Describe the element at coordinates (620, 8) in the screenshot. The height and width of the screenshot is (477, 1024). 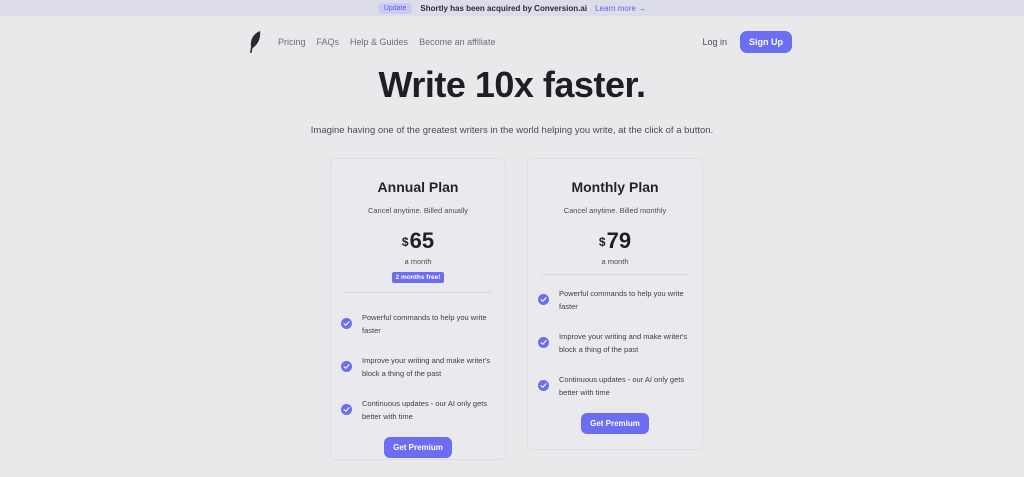
I see `learn-more-link: Learn more →` at that location.